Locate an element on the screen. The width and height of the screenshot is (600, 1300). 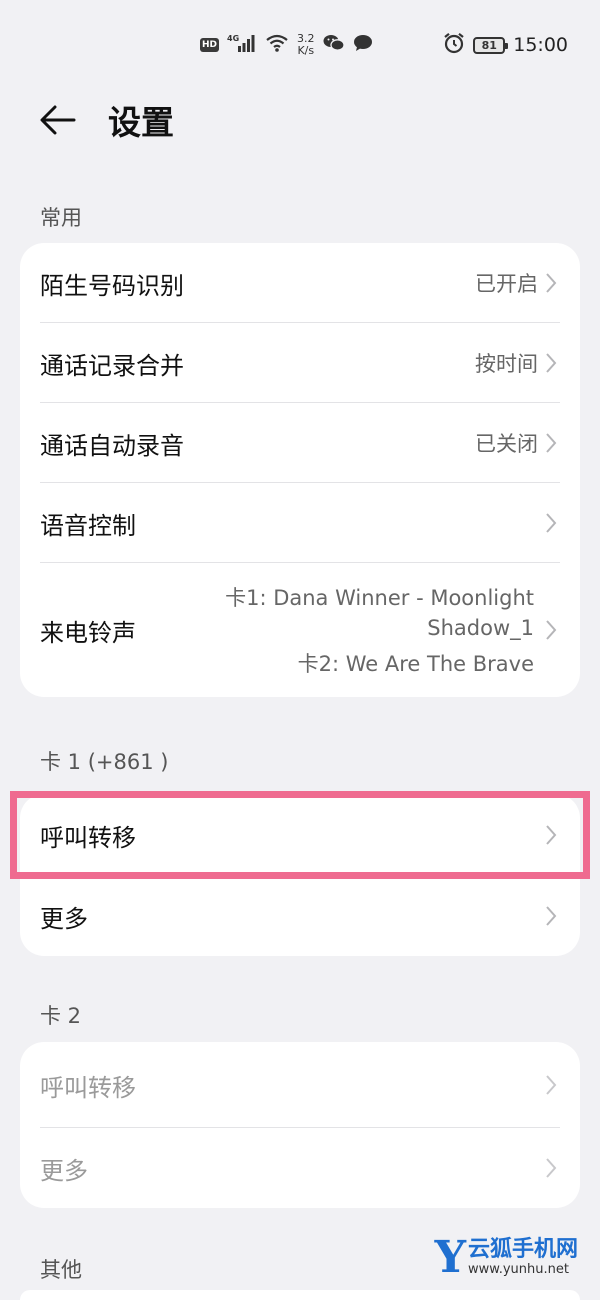
watermark-logo: Y 云狐手机网 www.yunhu.net is located at coordinates (506, 1258).